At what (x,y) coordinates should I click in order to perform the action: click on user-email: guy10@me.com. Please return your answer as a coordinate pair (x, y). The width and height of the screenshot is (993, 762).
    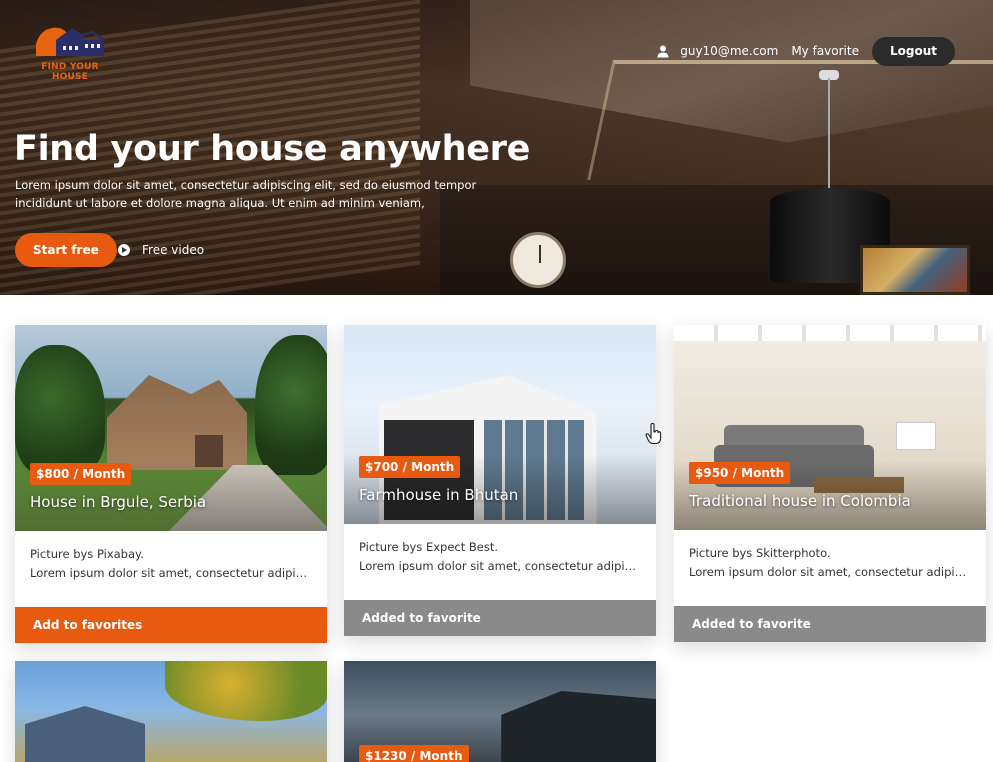
    Looking at the image, I should click on (729, 51).